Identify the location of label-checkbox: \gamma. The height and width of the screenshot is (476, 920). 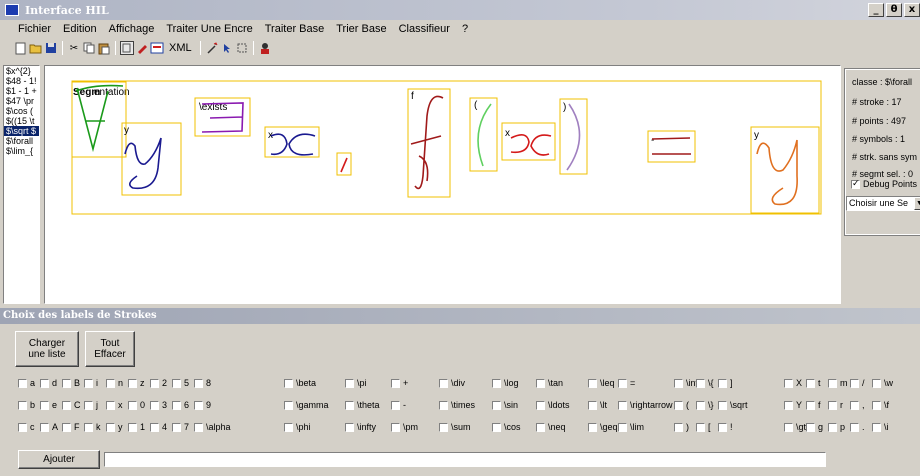
(306, 405).